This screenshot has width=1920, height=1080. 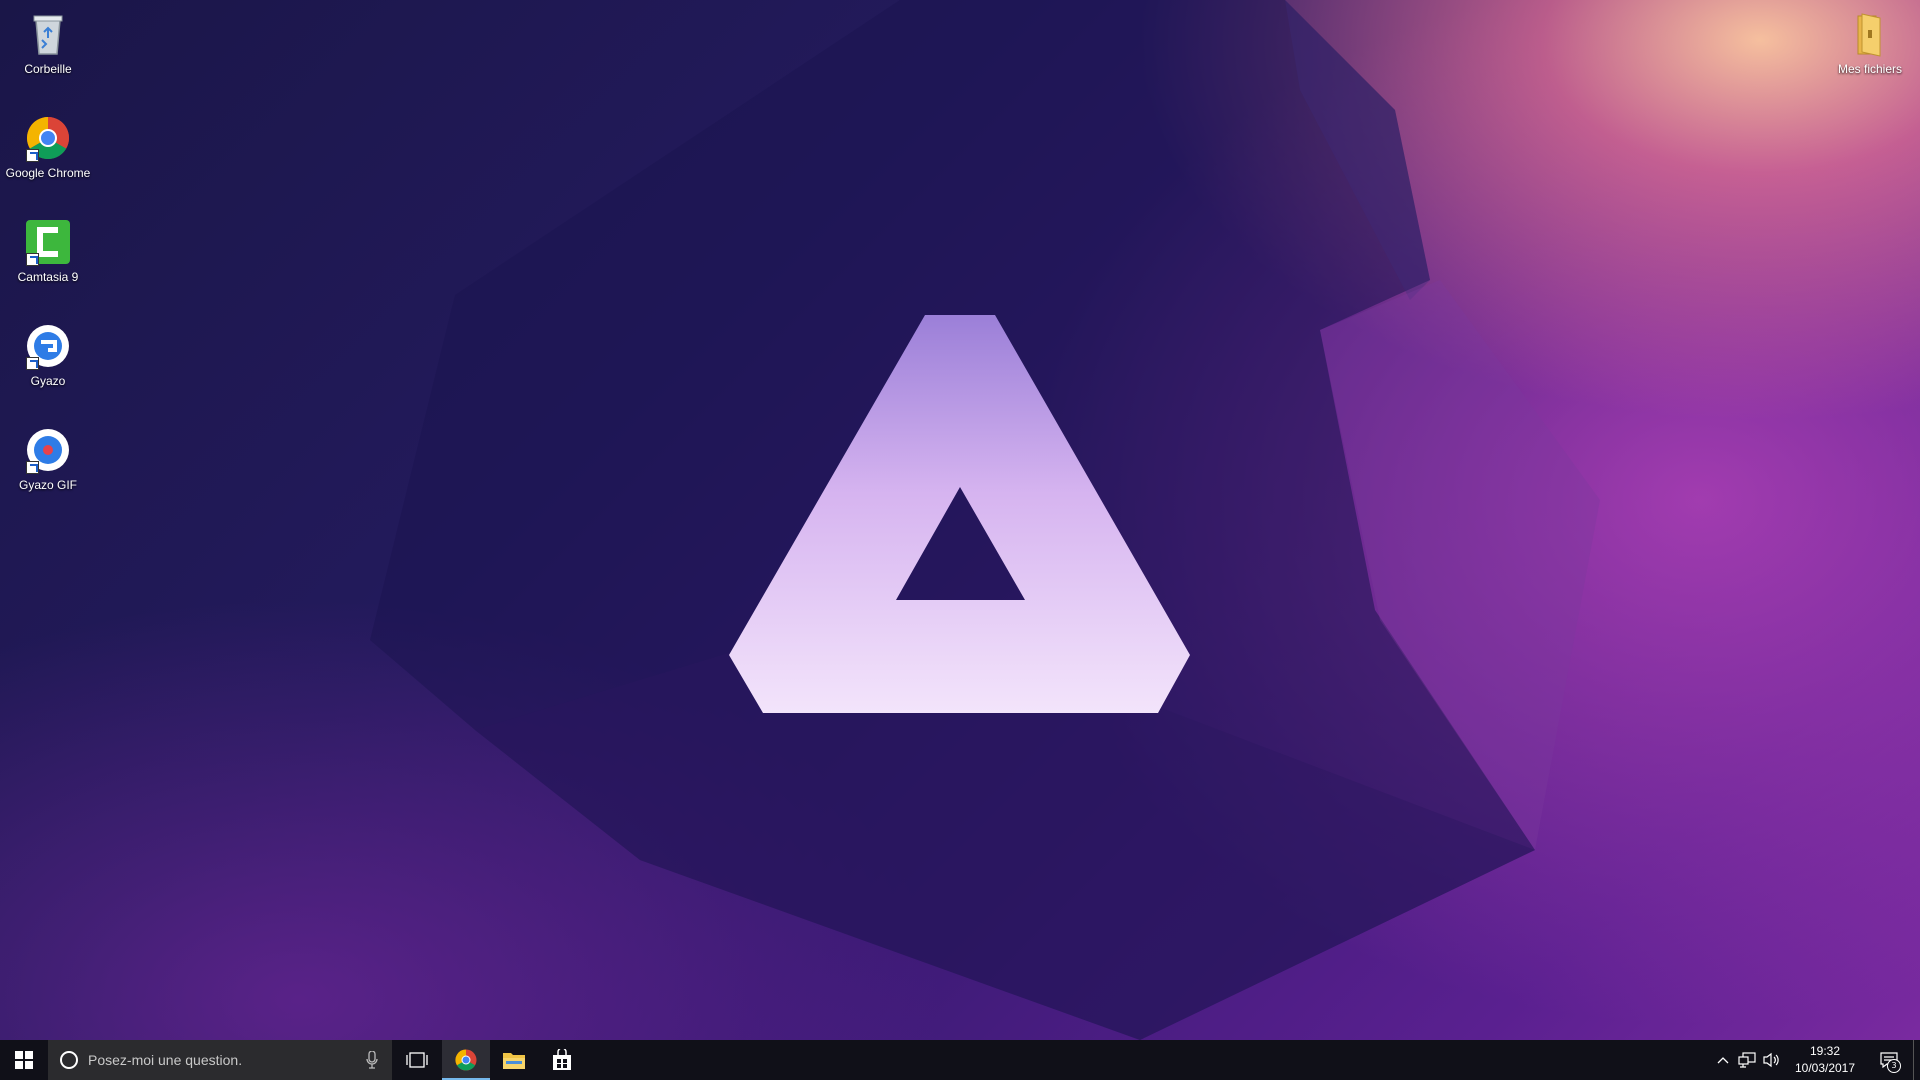 I want to click on taskbar-app-file-explorer, so click(x=514, y=1060).